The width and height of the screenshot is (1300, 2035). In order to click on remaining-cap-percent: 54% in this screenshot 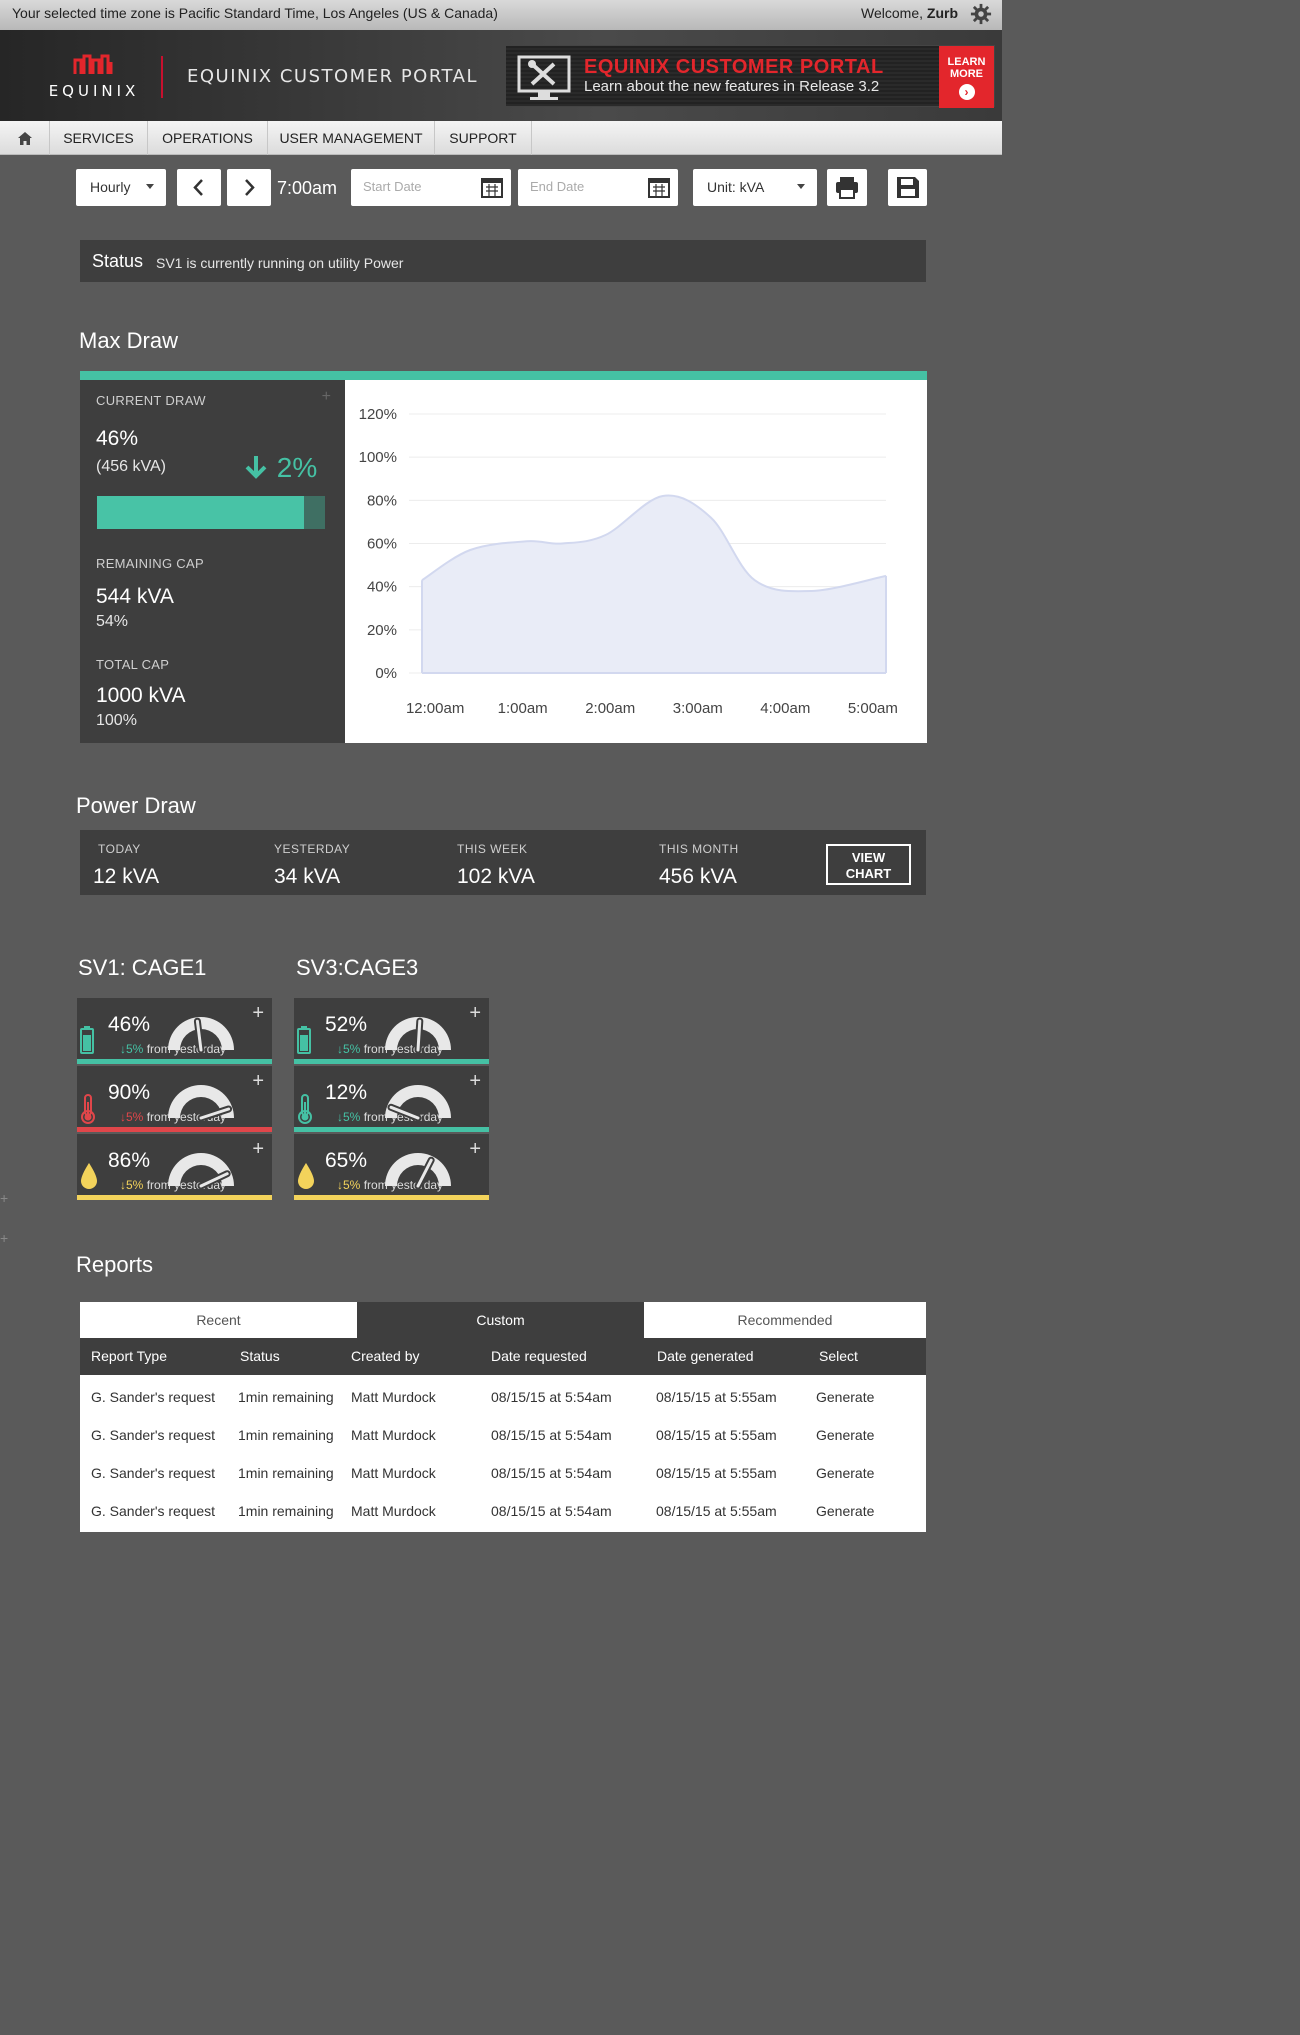, I will do `click(112, 621)`.